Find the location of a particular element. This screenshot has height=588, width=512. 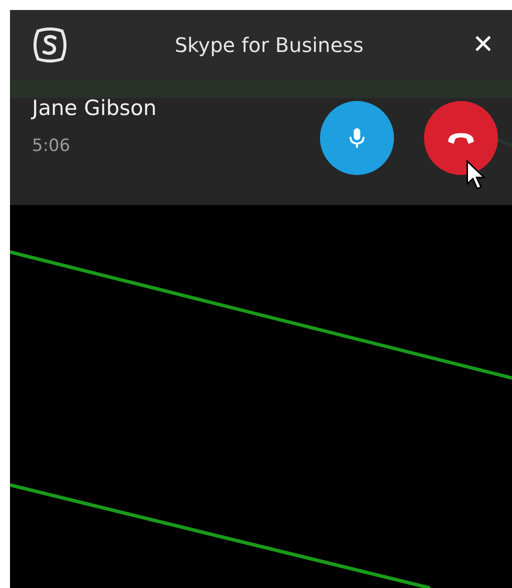

phone-icon is located at coordinates (461, 138).